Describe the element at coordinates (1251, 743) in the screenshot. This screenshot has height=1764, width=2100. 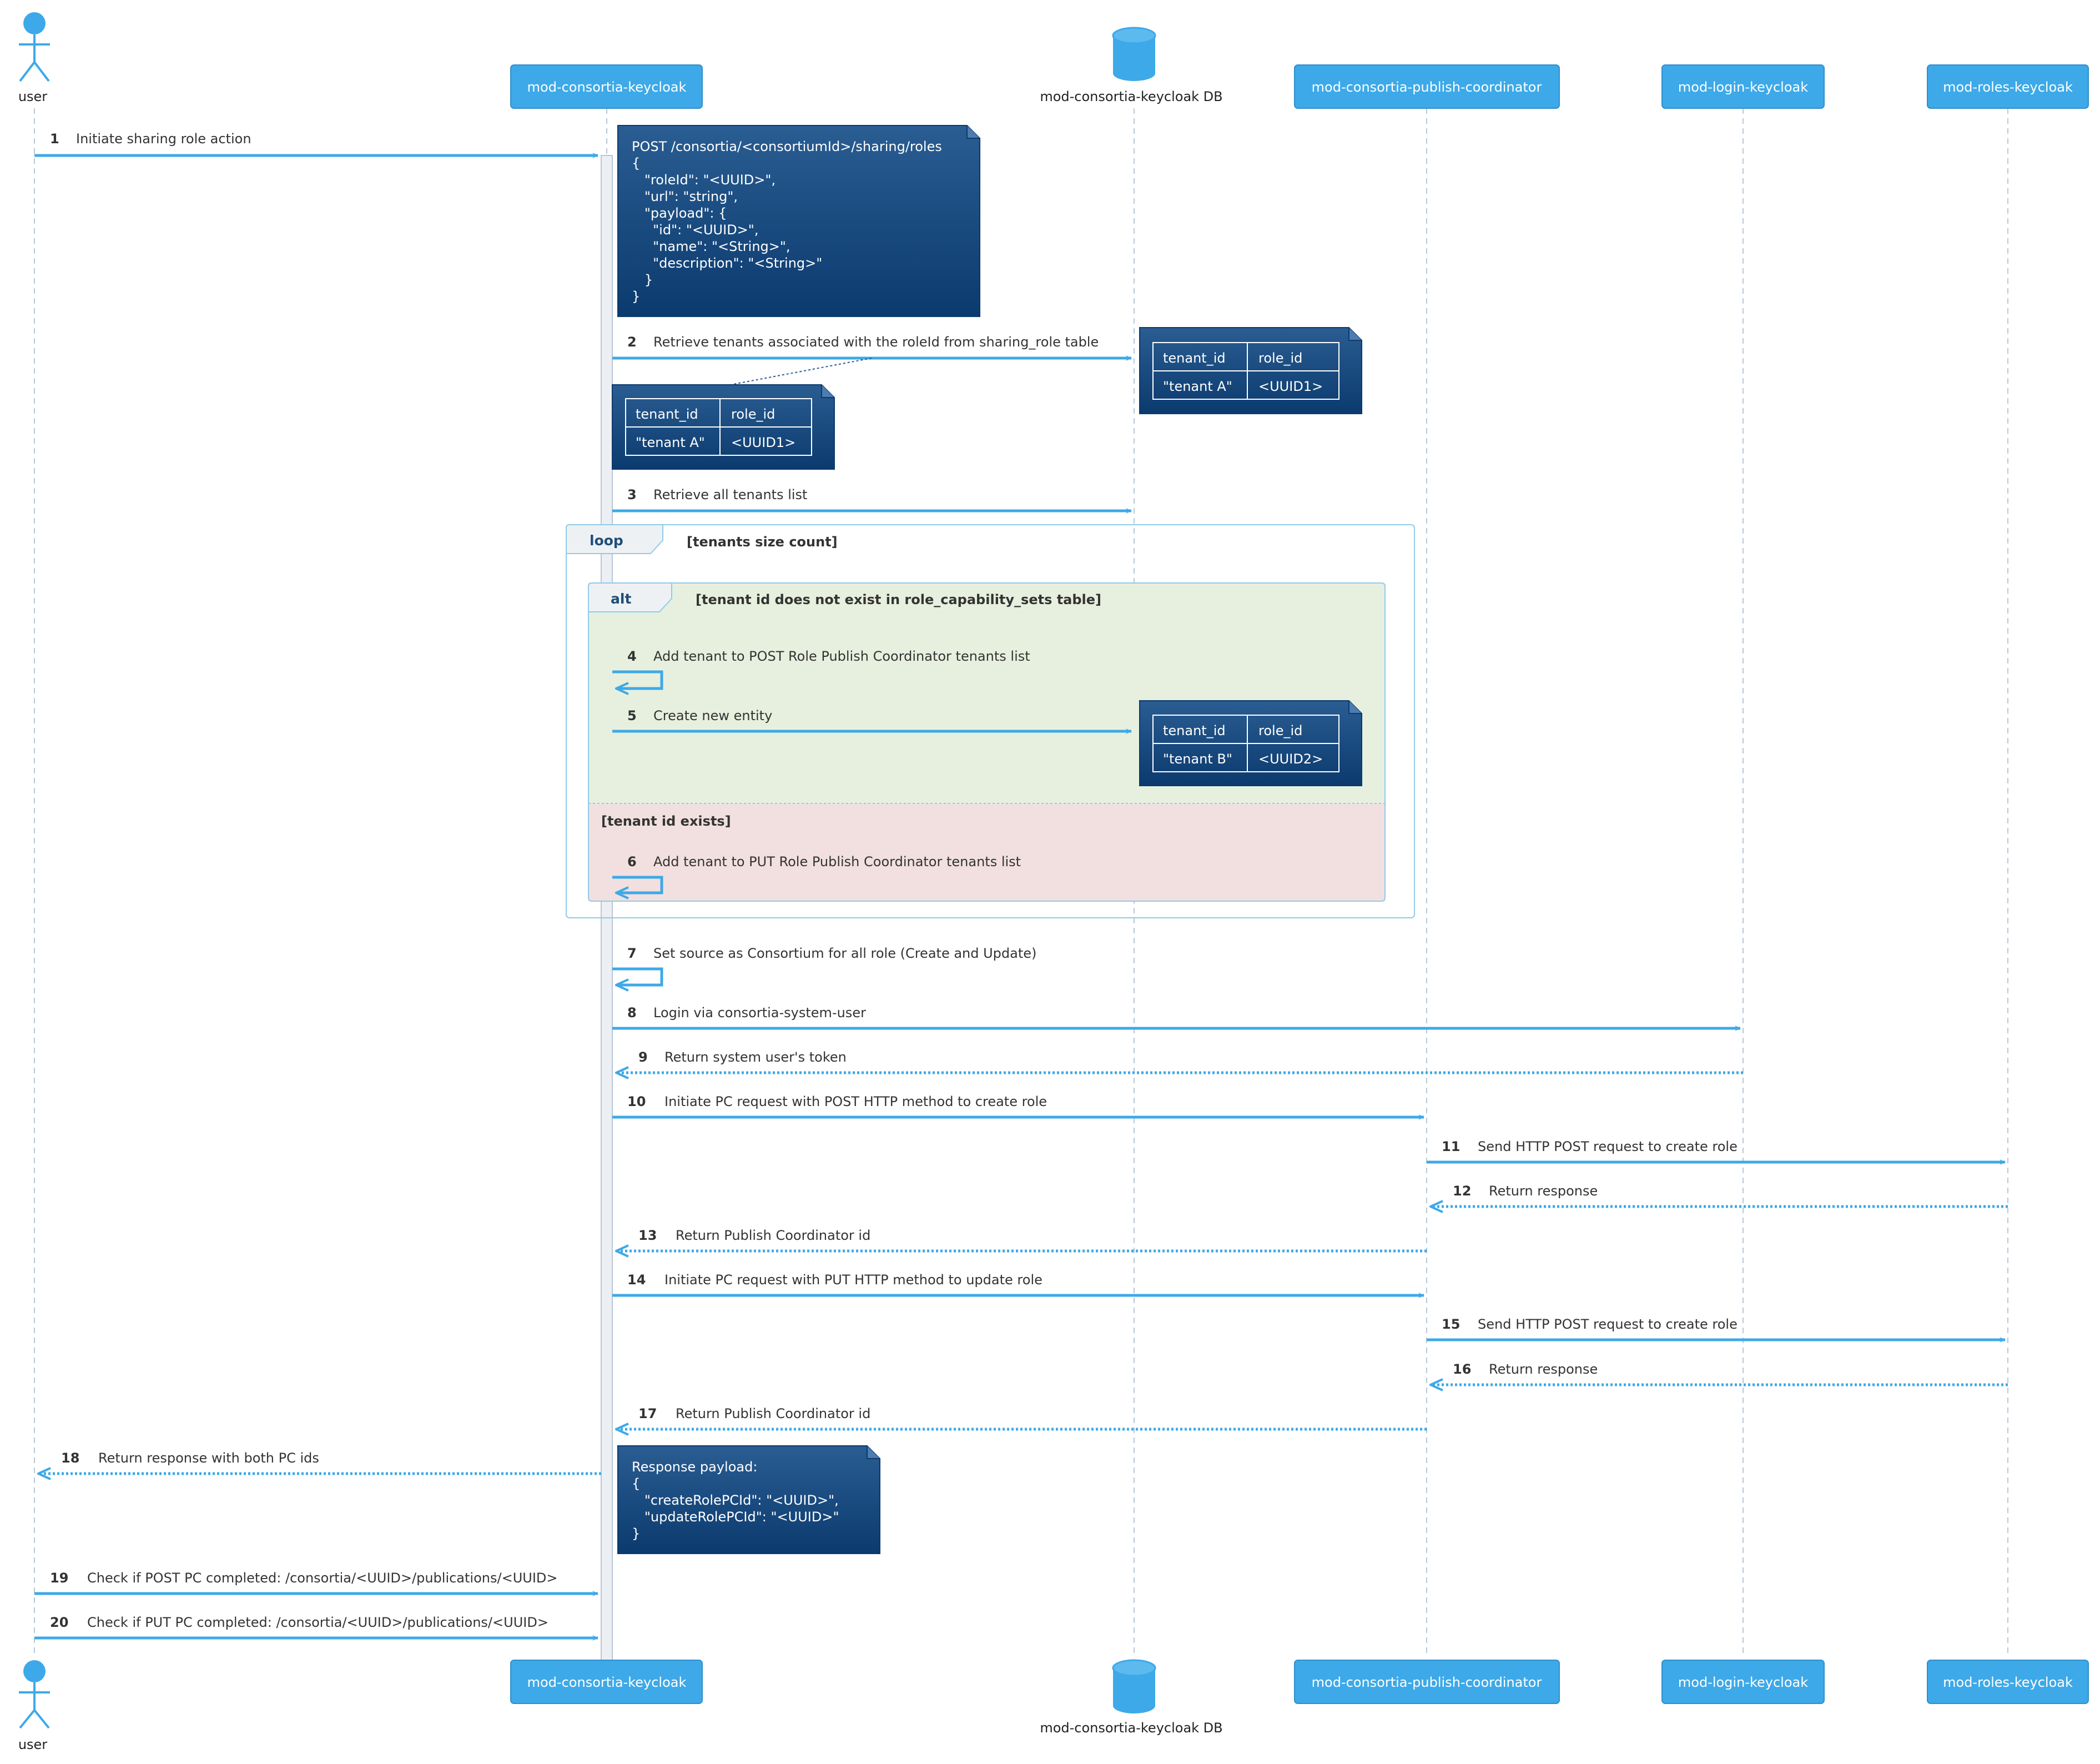
I see `db-table-note-2: tenant_id role_id "tenant B" <UUID2>` at that location.